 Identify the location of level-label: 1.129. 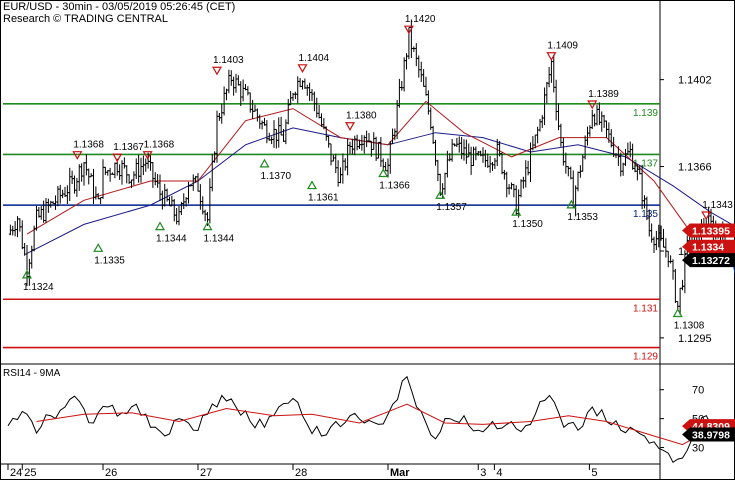
(645, 357).